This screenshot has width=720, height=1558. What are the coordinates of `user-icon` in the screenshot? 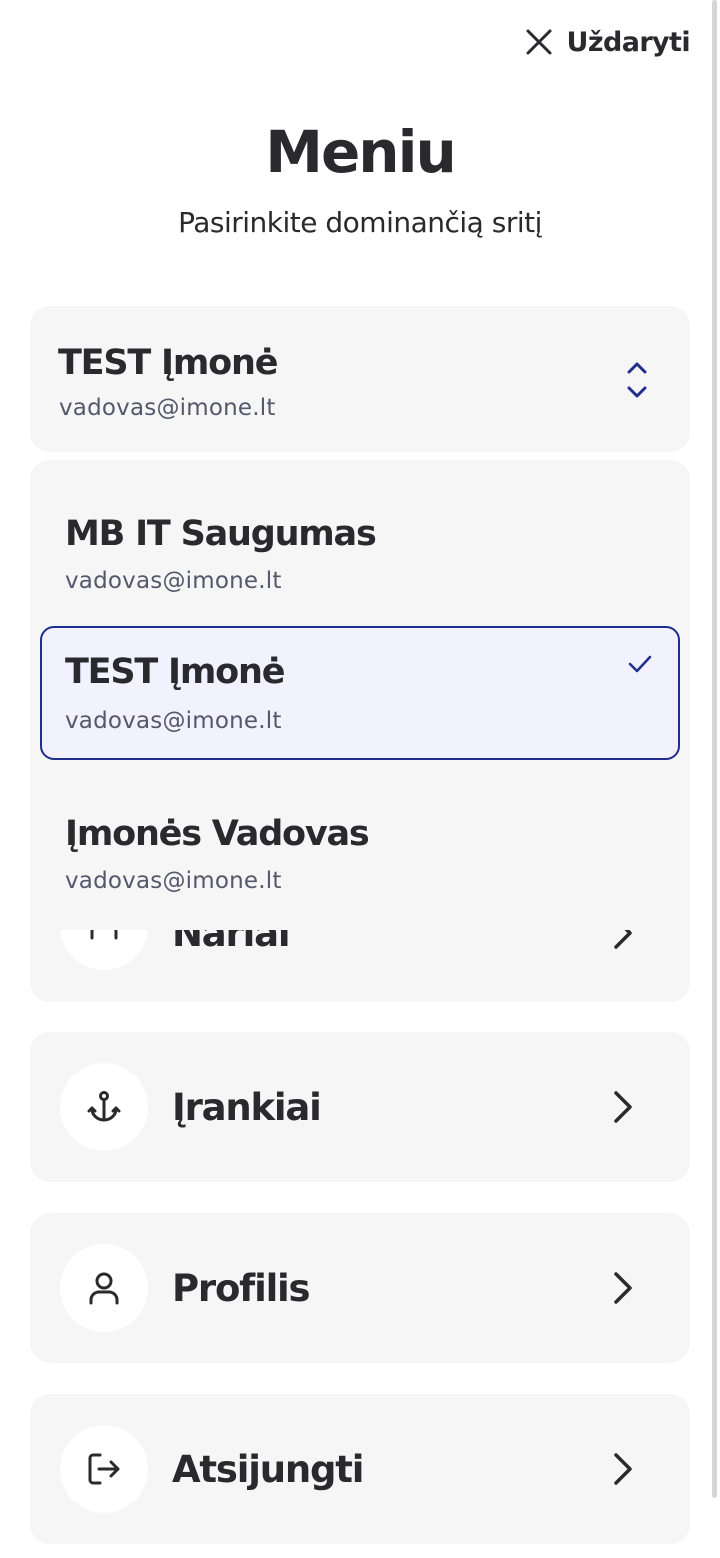 It's located at (104, 1288).